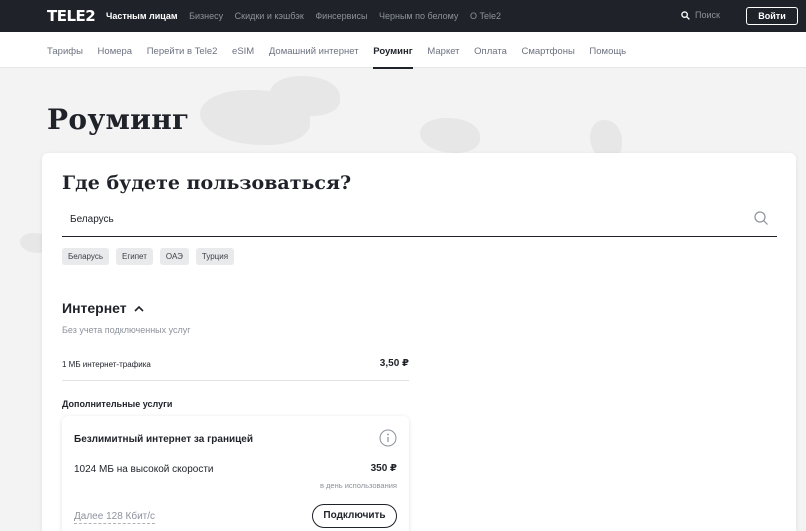 Image resolution: width=806 pixels, height=531 pixels. Describe the element at coordinates (707, 15) in the screenshot. I see `header-search-label: Поиск` at that location.